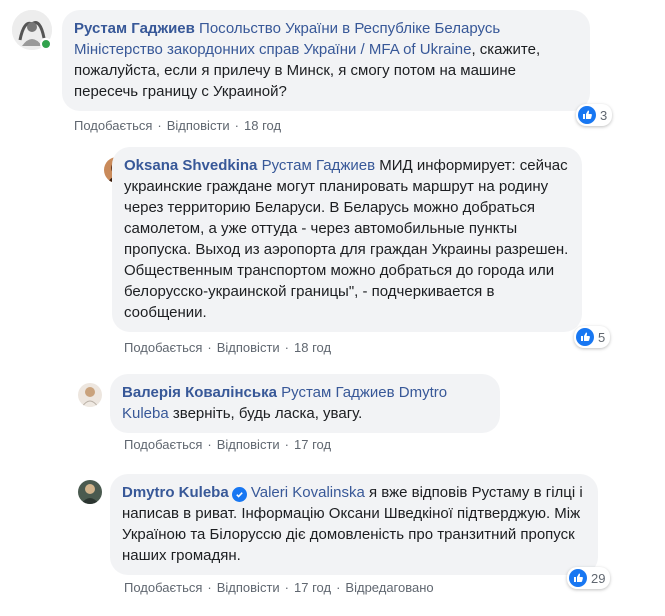 The height and width of the screenshot is (616, 665). I want to click on reaction-number: 5, so click(602, 337).